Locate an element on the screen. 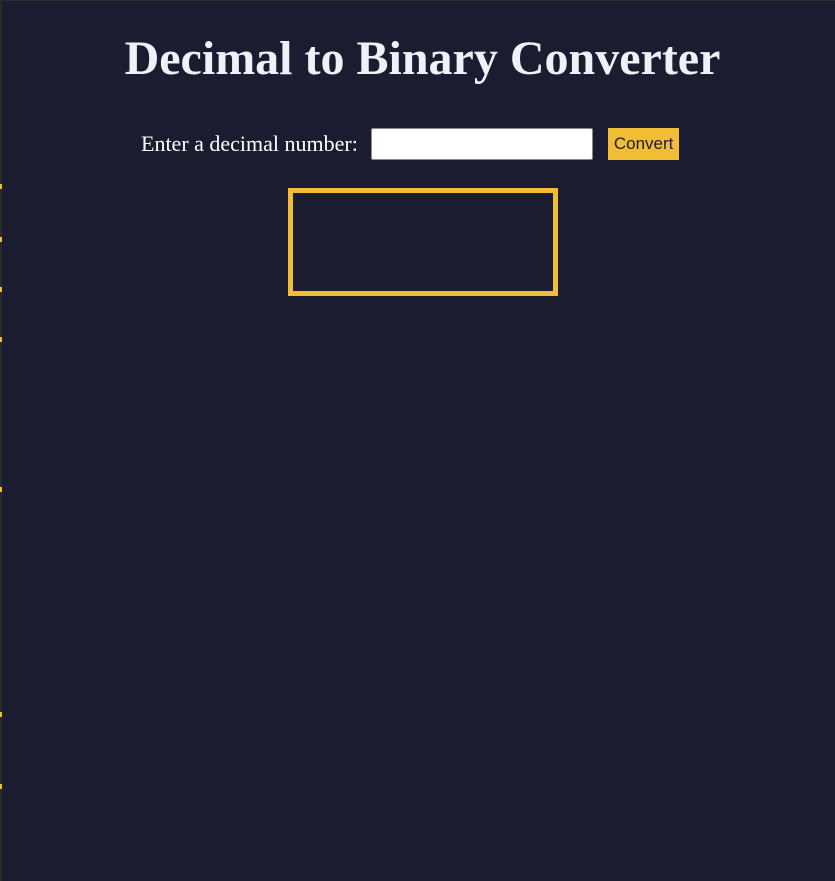 Image resolution: width=835 pixels, height=881 pixels. conversion-form: Enter a decimal number: Convert is located at coordinates (410, 144).